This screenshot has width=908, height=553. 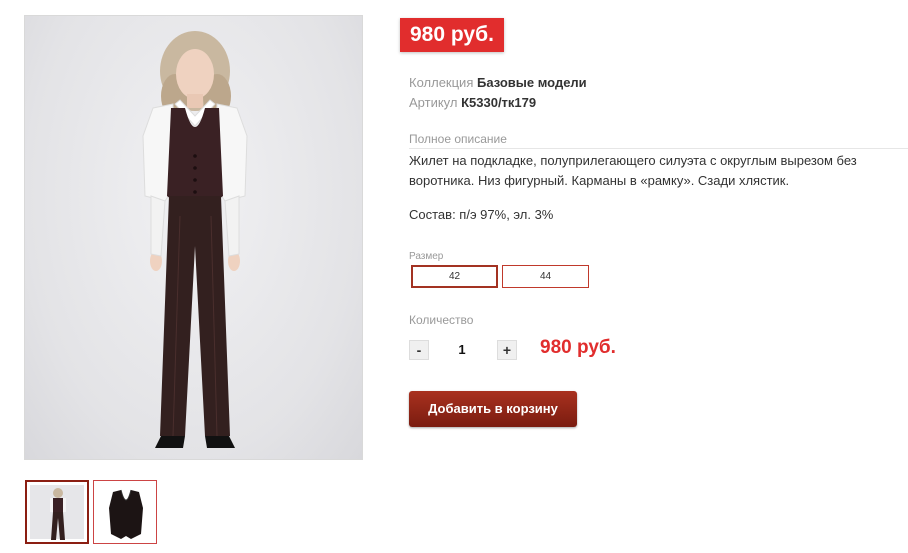 I want to click on description-title: Полное описание, so click(x=658, y=140).